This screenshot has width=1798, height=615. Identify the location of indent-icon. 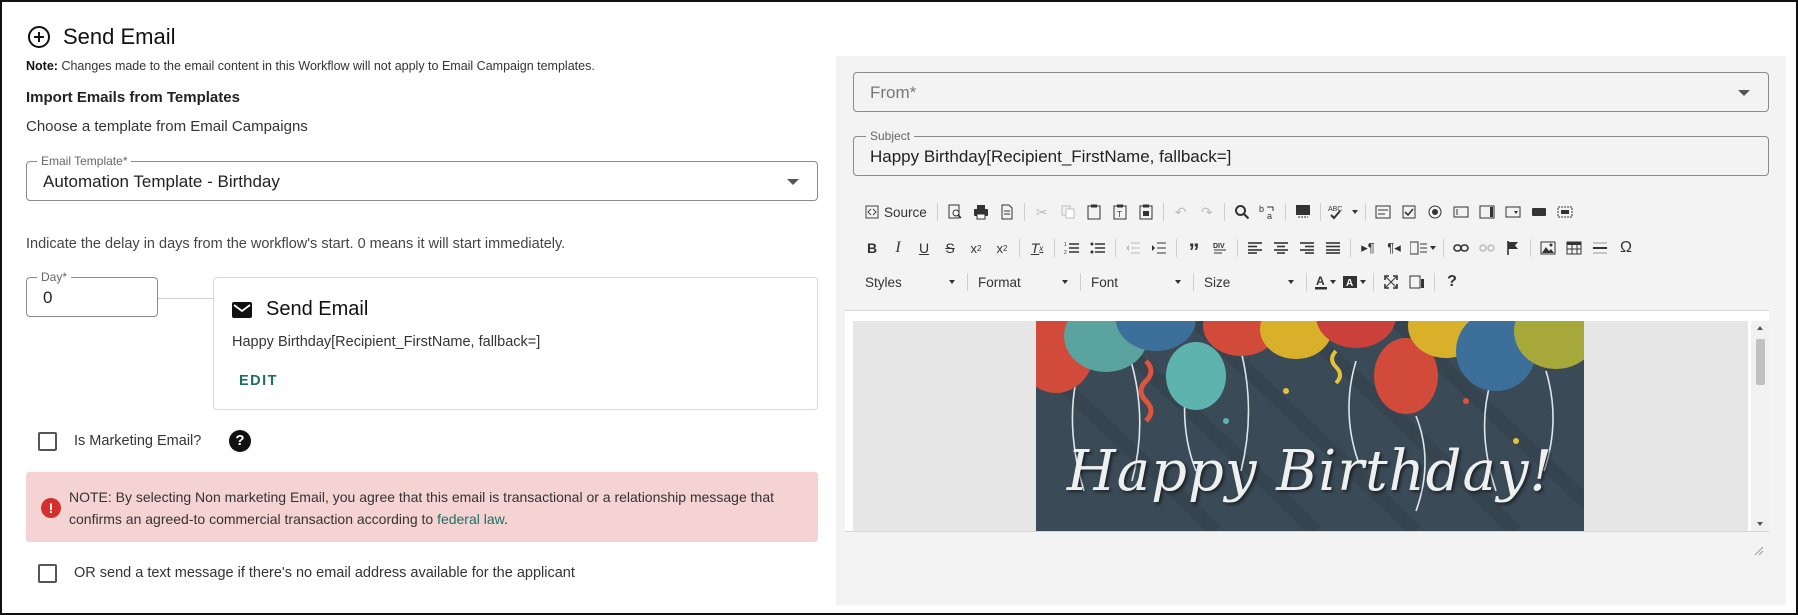
(1159, 248).